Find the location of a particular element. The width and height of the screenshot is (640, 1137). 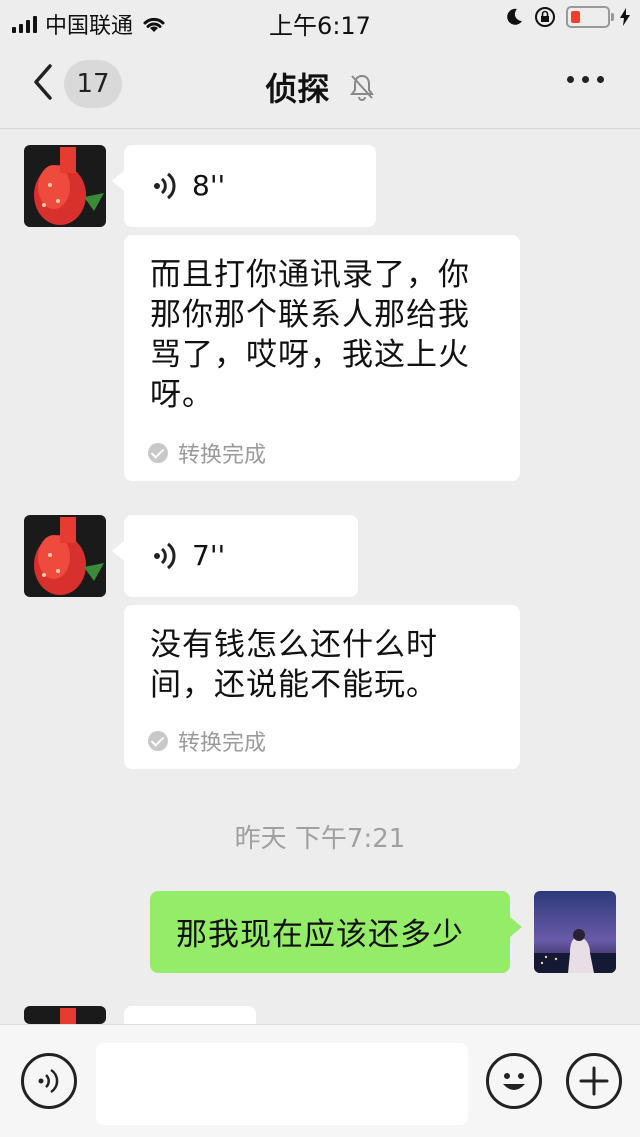

message-bubble is located at coordinates (190, 1015).